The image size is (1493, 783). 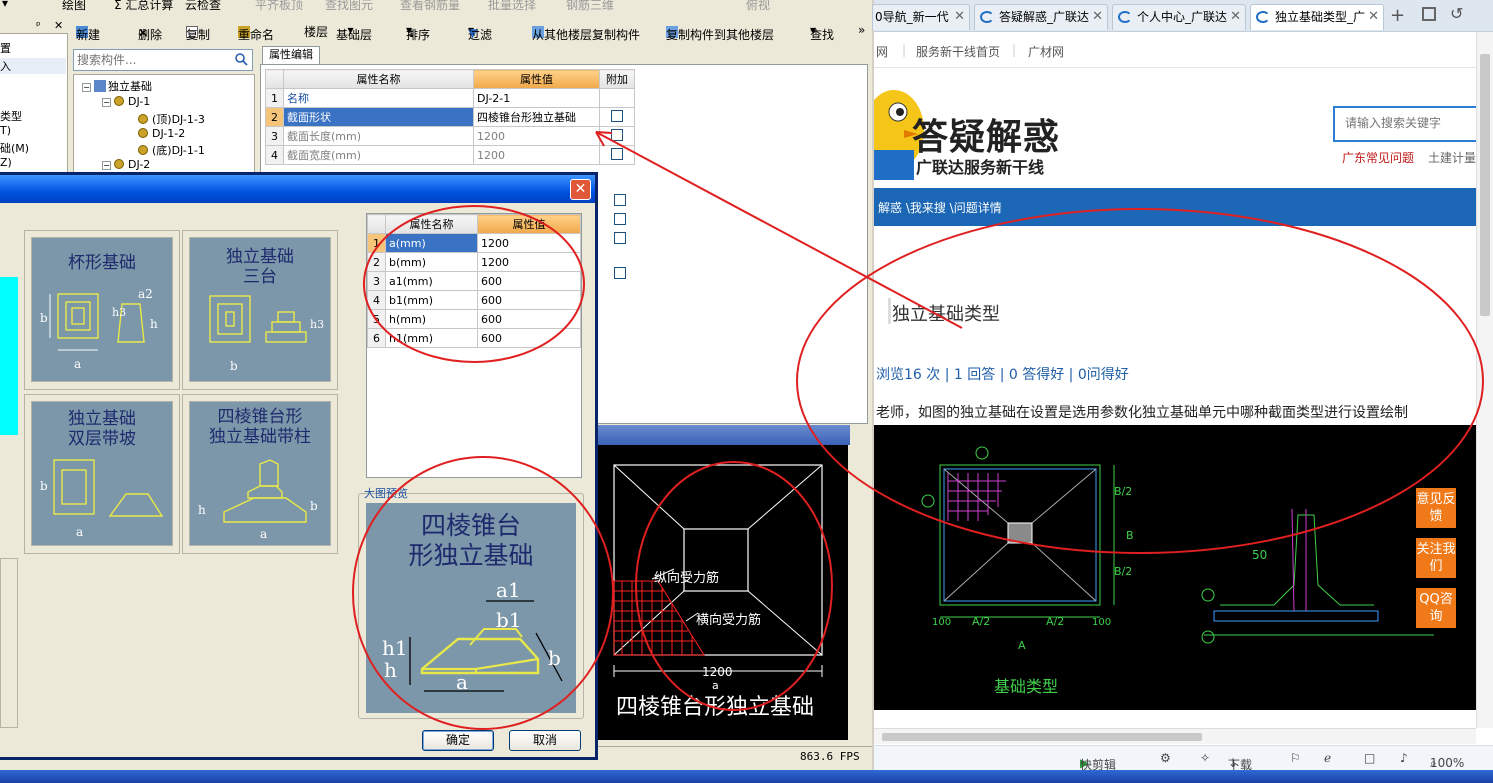 I want to click on prop-value: DJ-2-1, so click(x=536, y=98).